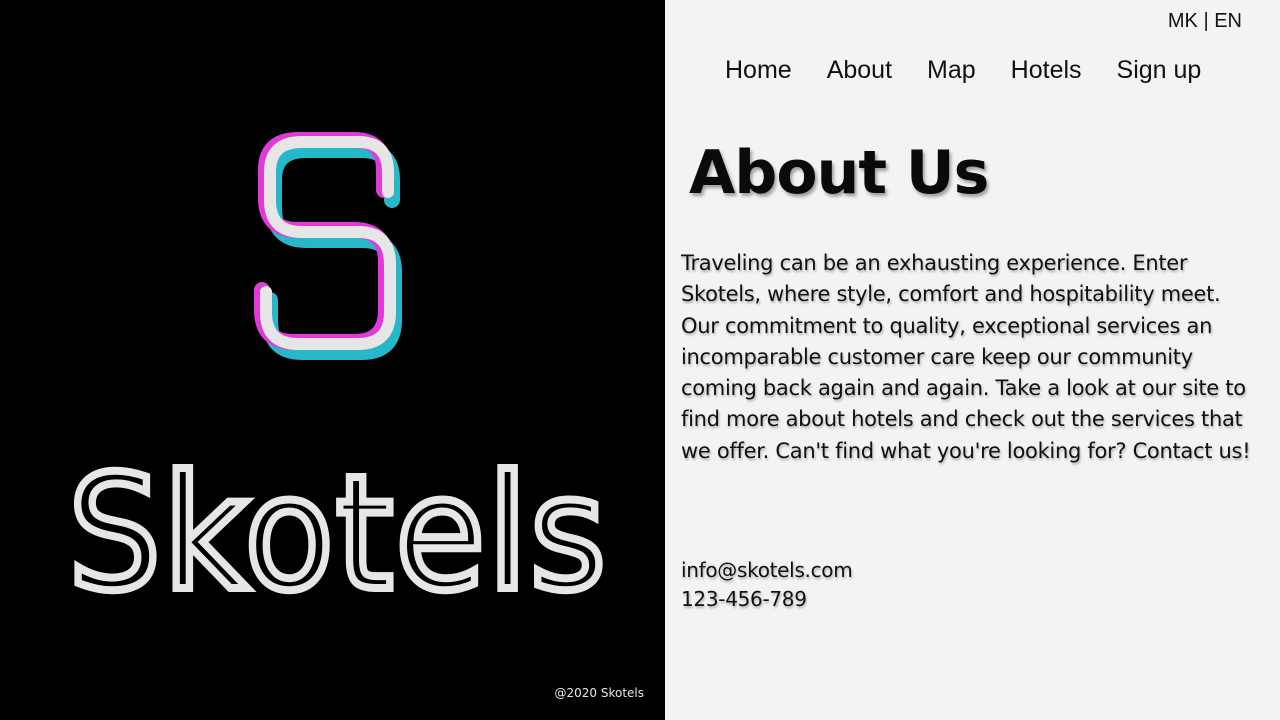  I want to click on contact-phone: 123-456-789, so click(766, 599).